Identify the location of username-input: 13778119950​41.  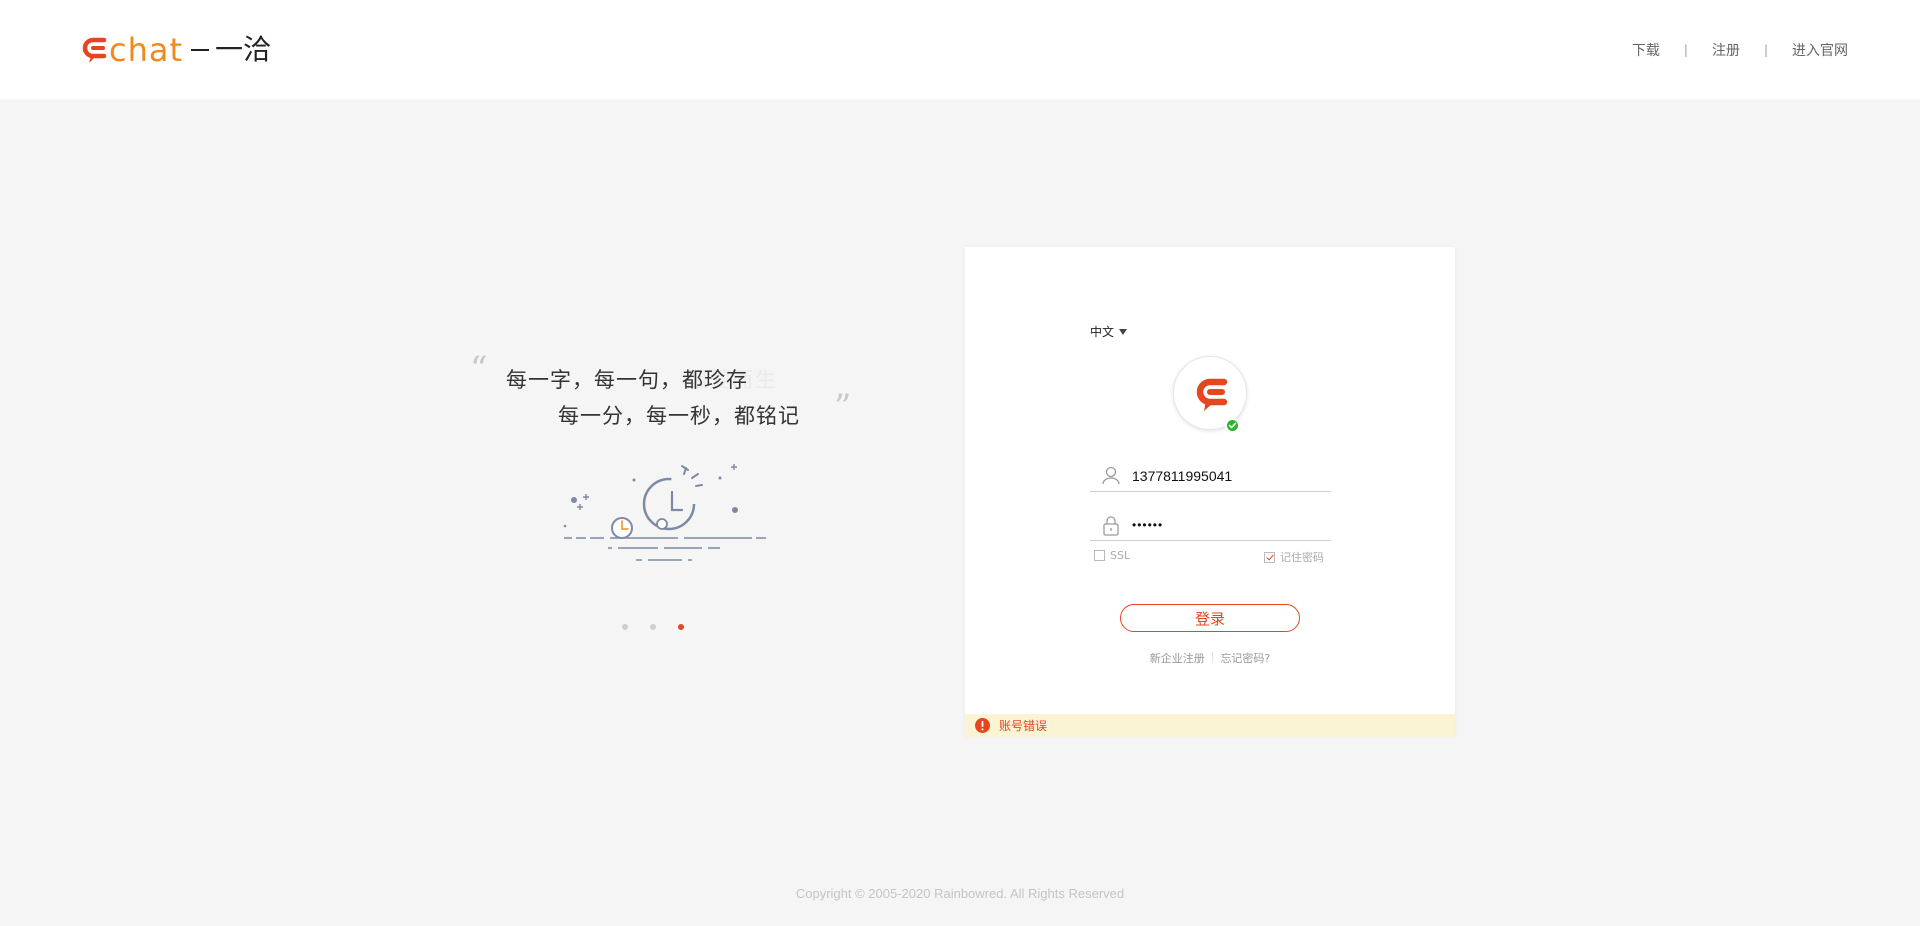
(1182, 476).